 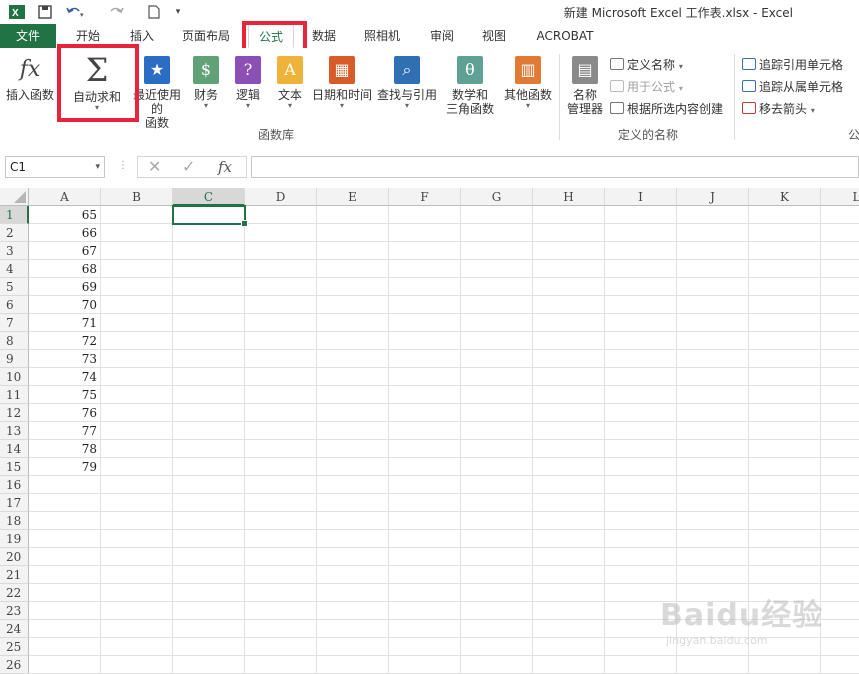 I want to click on cell-c20, so click(x=209, y=557).